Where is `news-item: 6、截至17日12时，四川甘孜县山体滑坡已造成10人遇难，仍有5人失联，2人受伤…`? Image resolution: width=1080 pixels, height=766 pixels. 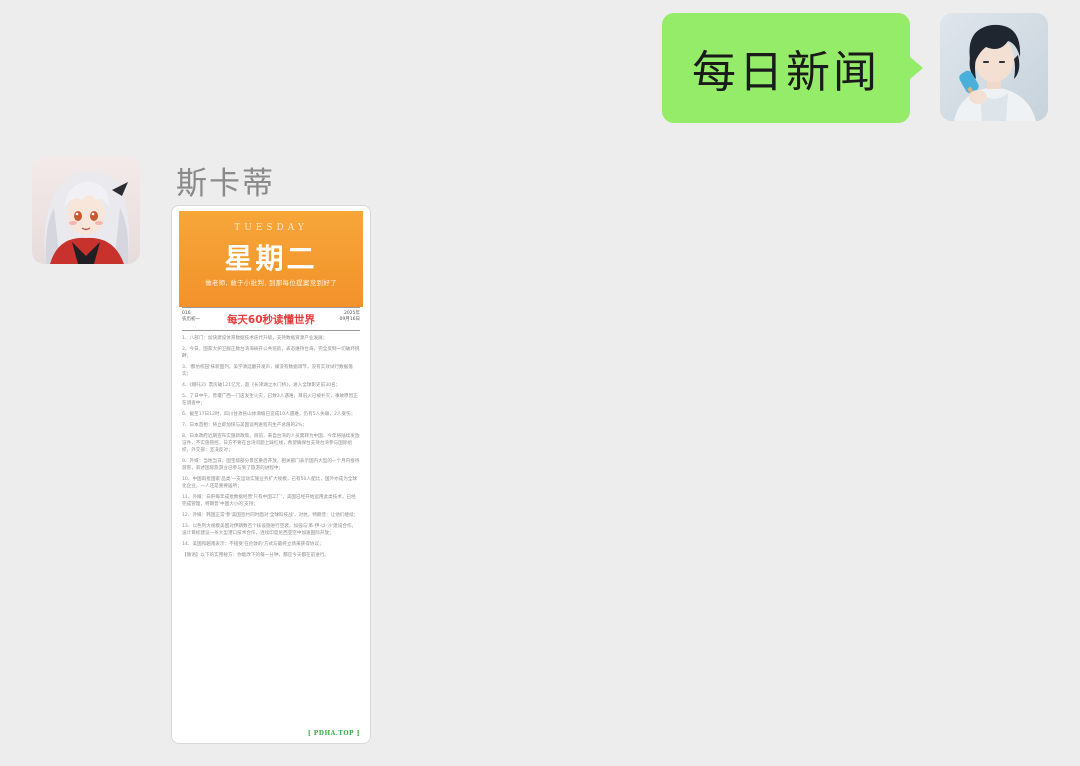 news-item: 6、截至17日12时，四川甘孜县山体滑坡已造成10人遇难，仍有5人失联，2人受伤… is located at coordinates (269, 414).